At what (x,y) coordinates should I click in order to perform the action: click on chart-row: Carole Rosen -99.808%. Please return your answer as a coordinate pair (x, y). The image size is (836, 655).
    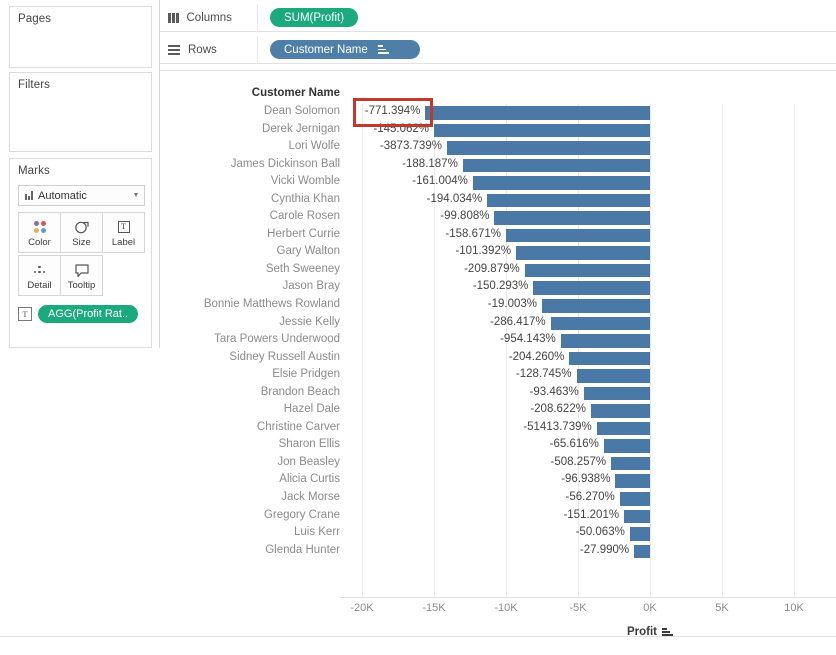
    Looking at the image, I should click on (498, 218).